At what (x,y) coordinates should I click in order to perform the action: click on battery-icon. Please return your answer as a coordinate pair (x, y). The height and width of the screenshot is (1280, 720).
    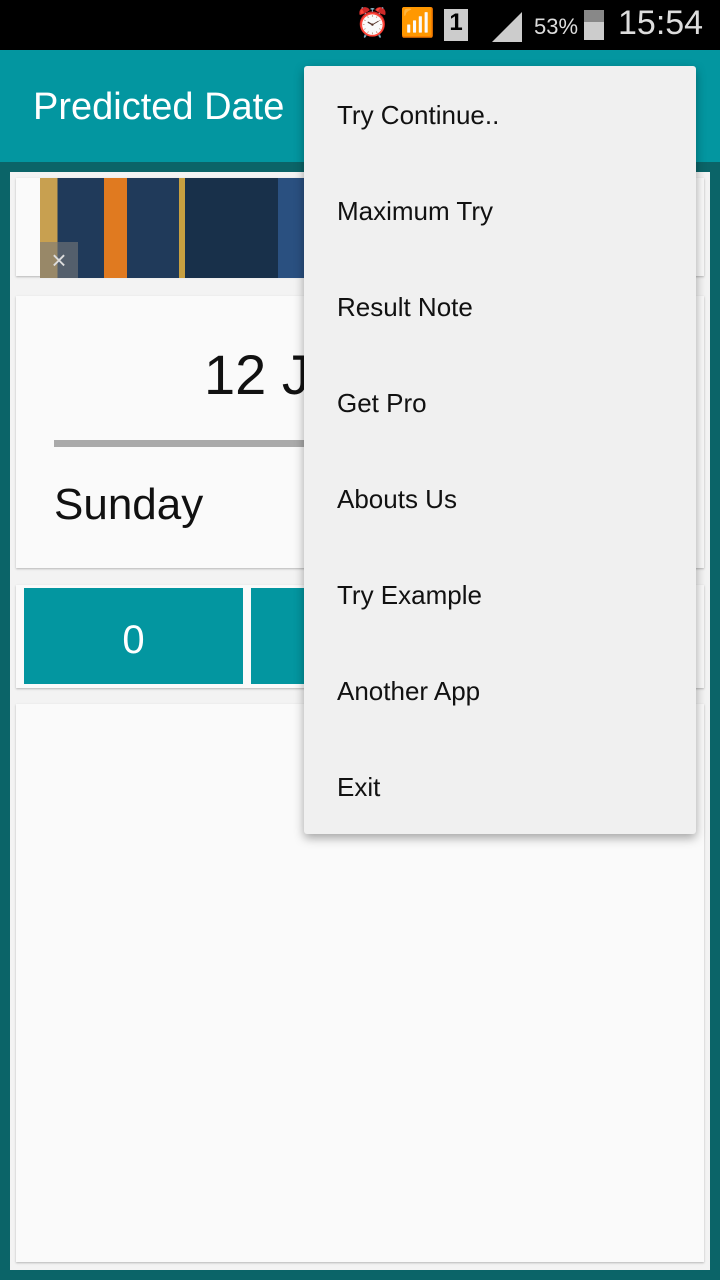
    Looking at the image, I should click on (594, 25).